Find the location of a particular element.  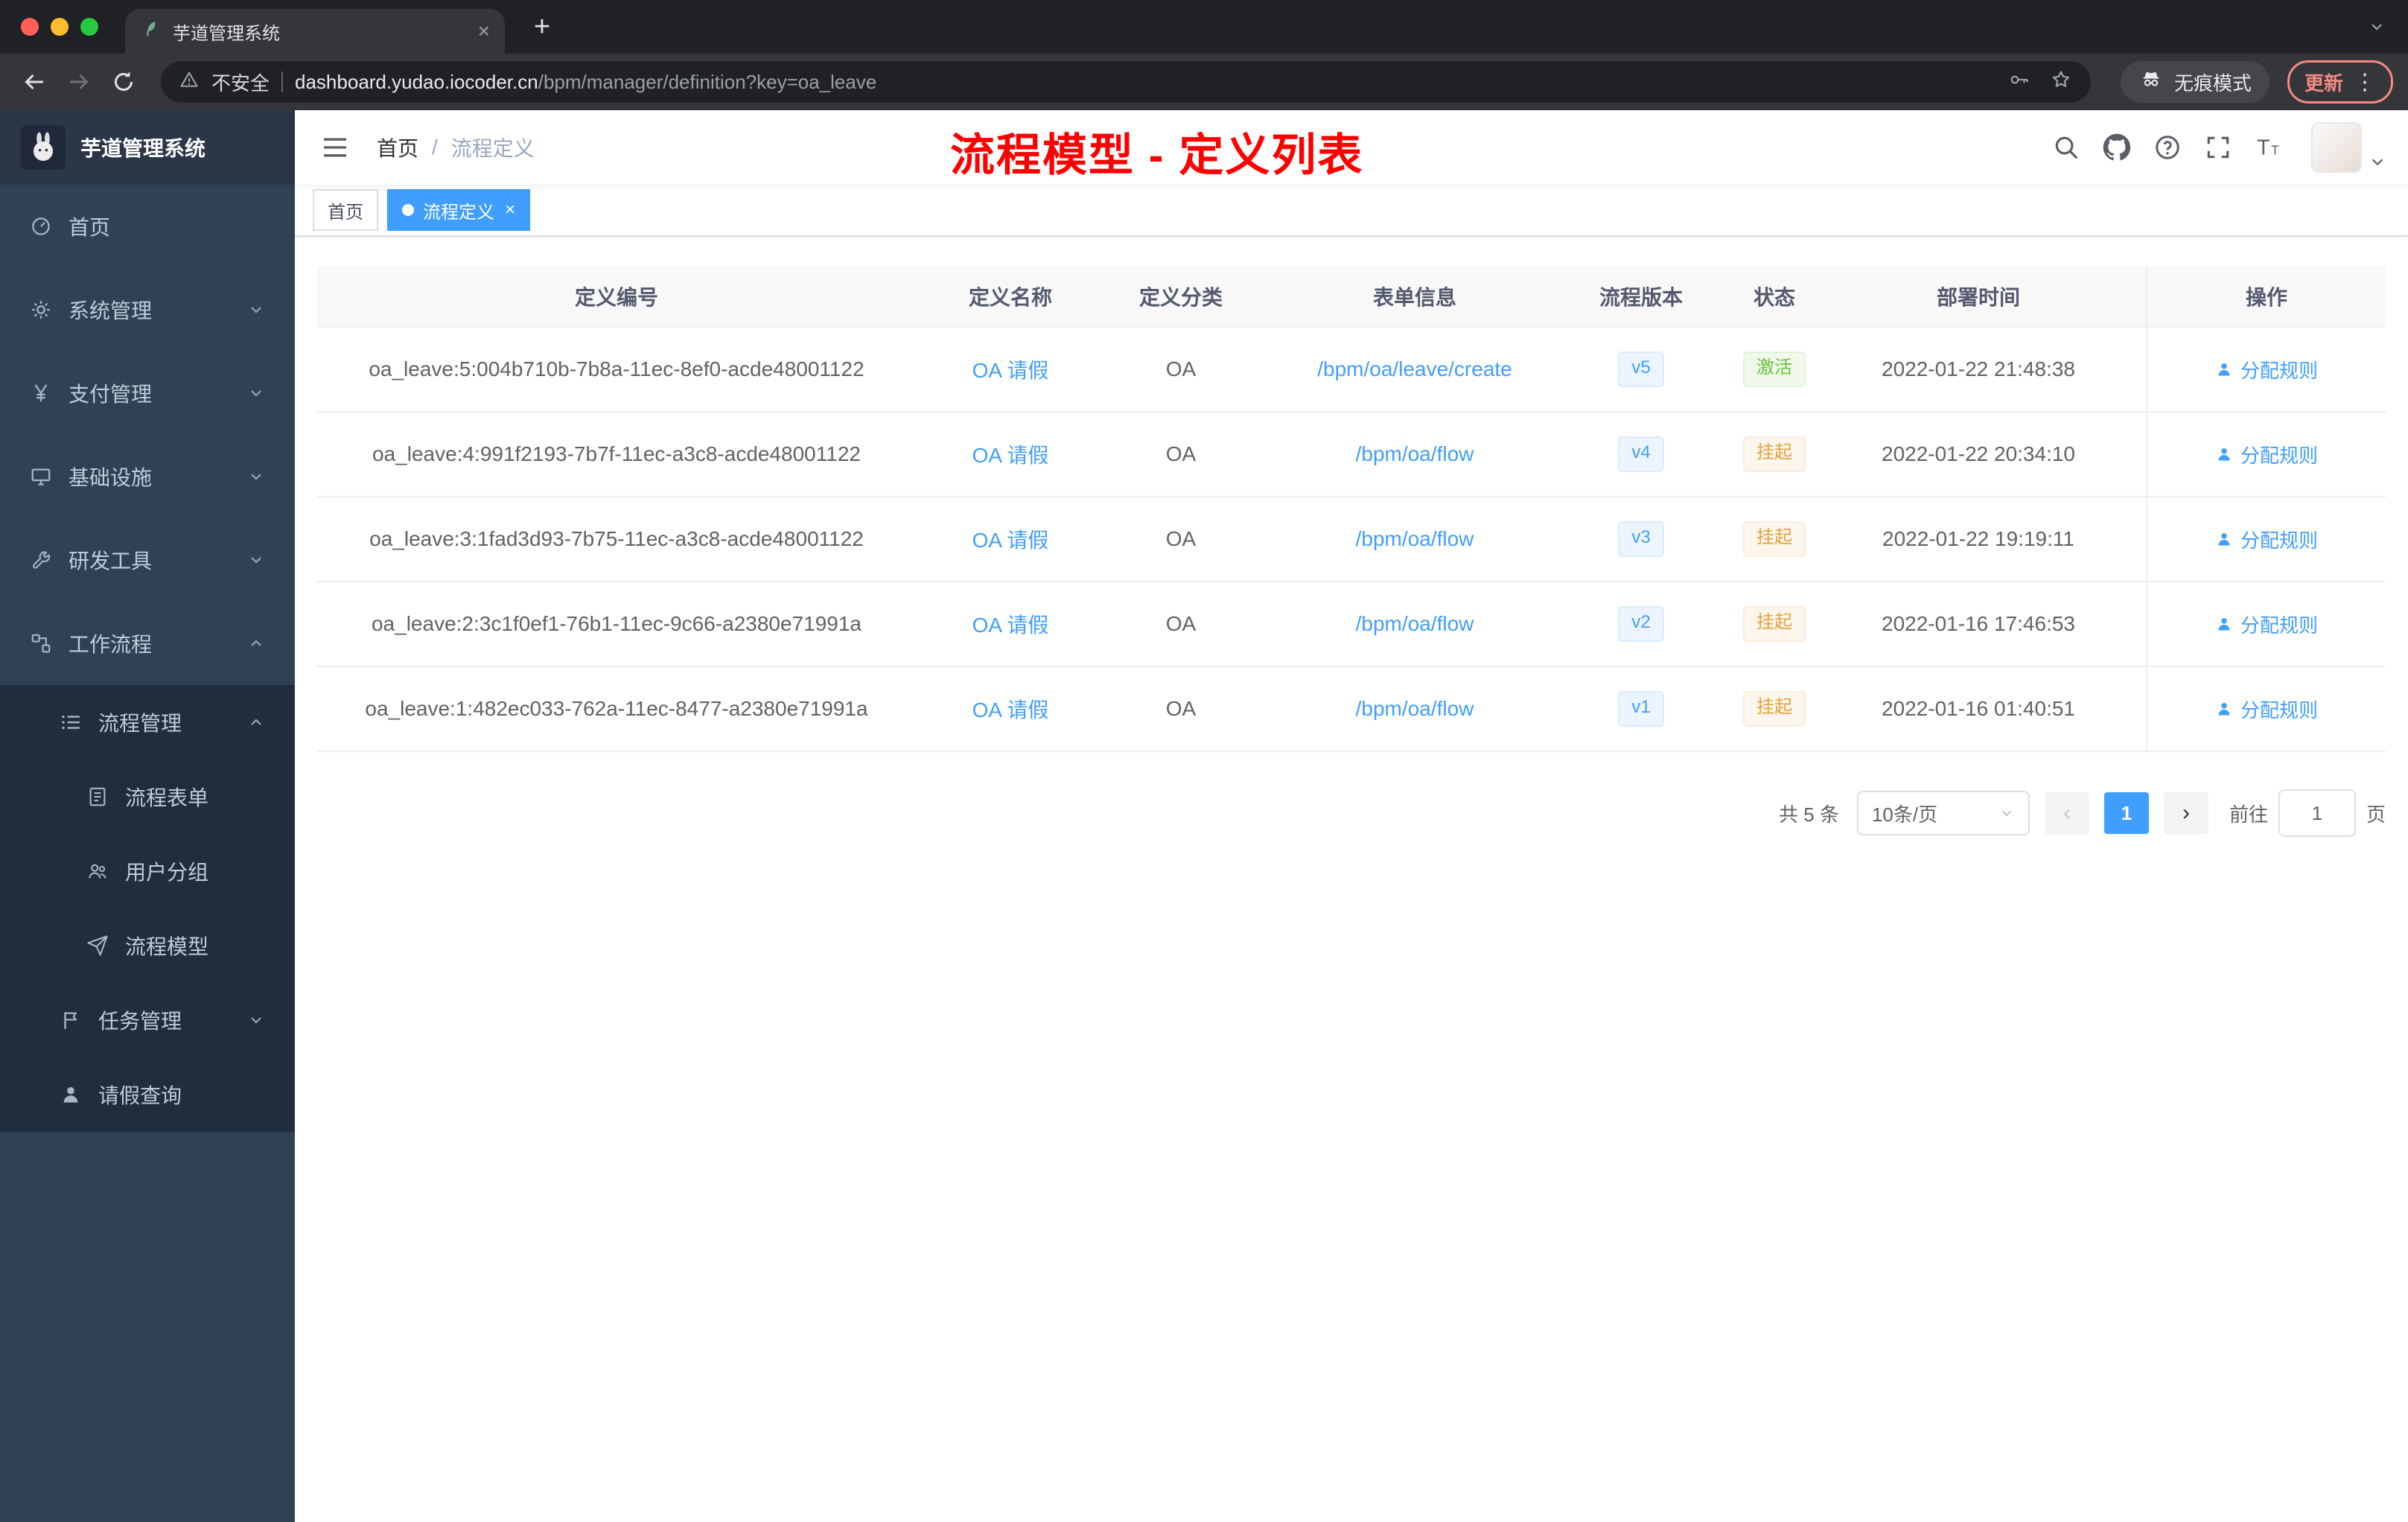

not-secure-warning-icon is located at coordinates (189, 82).